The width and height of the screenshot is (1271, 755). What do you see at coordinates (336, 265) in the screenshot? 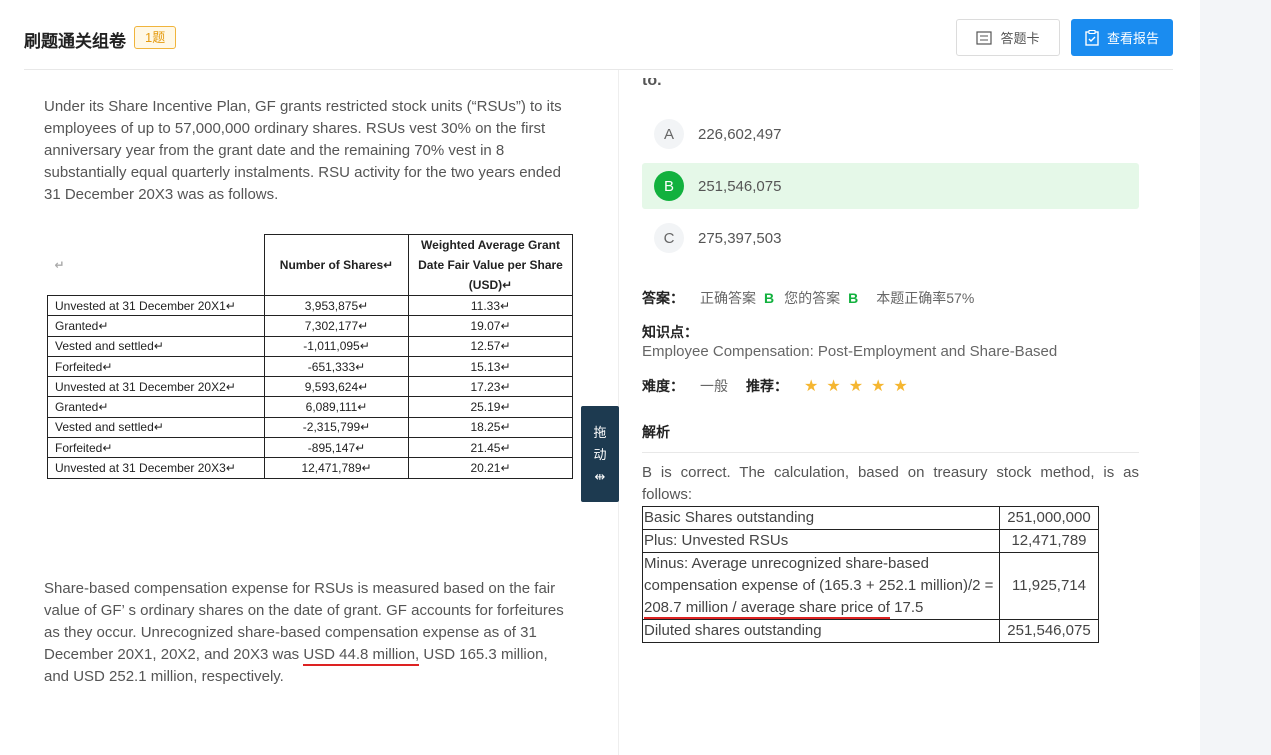
I see `column-header: Number of Shares↵` at bounding box center [336, 265].